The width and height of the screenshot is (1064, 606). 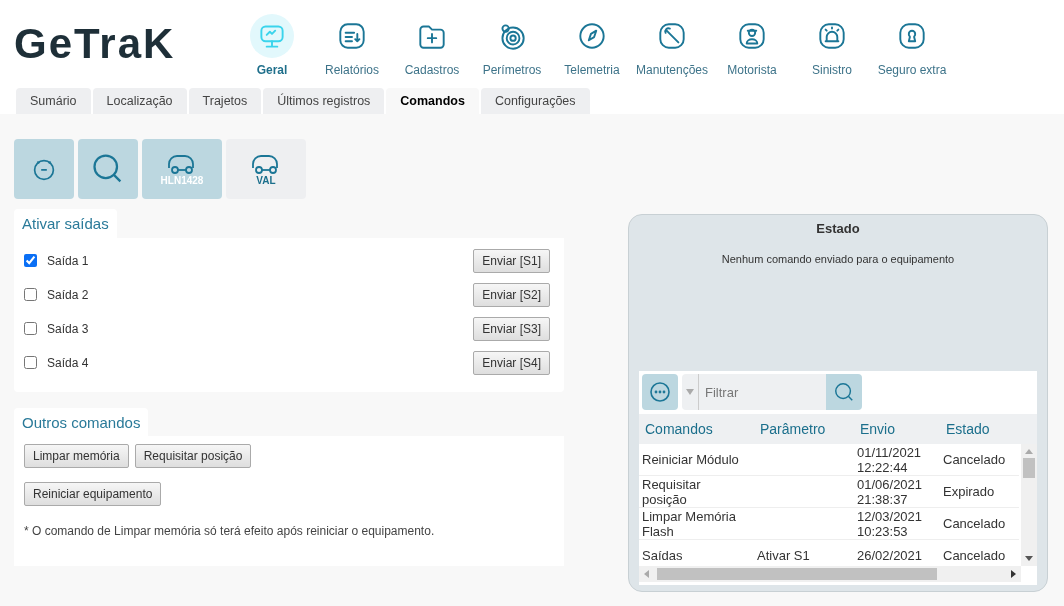 What do you see at coordinates (646, 574) in the screenshot?
I see `scroll-left-icon` at bounding box center [646, 574].